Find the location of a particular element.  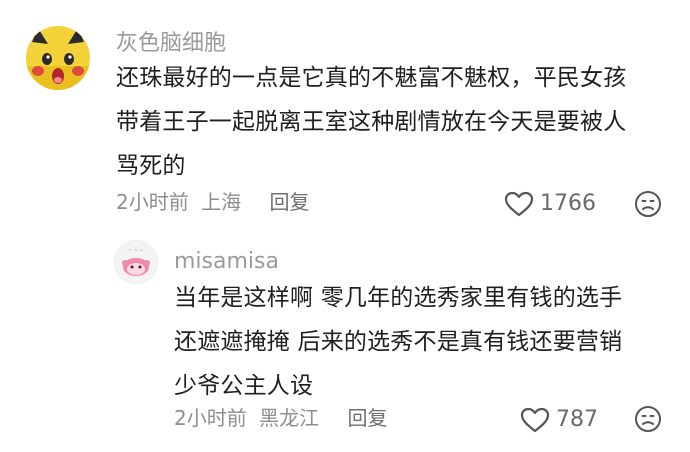

comment-text-line: 还珠最好的一点是它真的不魅富不魅权，平民女孩 is located at coordinates (371, 78).